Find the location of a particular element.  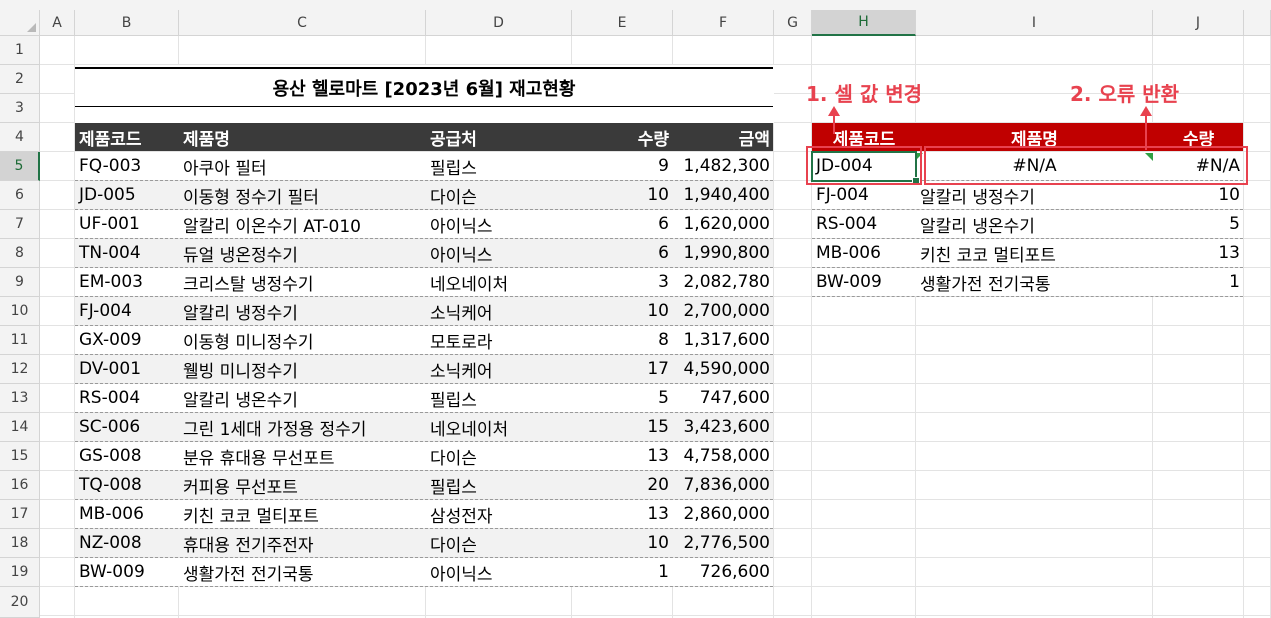

inventory-cell-product: 그린 1세대 가정용 정수기 is located at coordinates (302, 427).